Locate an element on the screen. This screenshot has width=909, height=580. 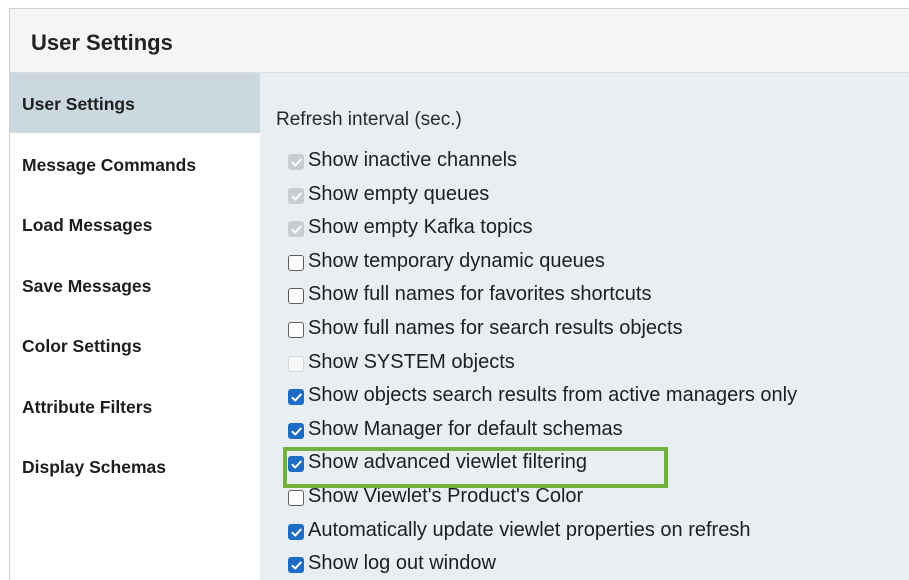
sidebar-item-label: Color Settings is located at coordinates (82, 346).